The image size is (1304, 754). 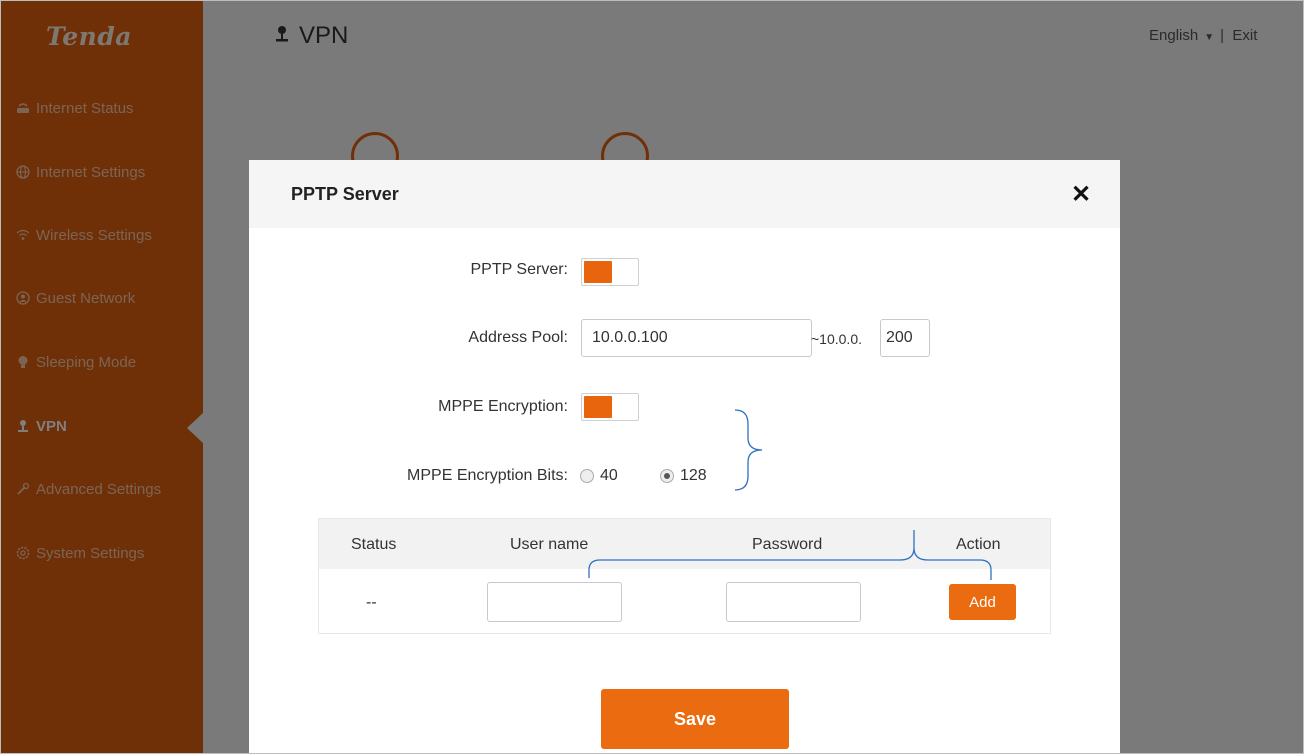 I want to click on column-header-username: User name, so click(x=549, y=544).